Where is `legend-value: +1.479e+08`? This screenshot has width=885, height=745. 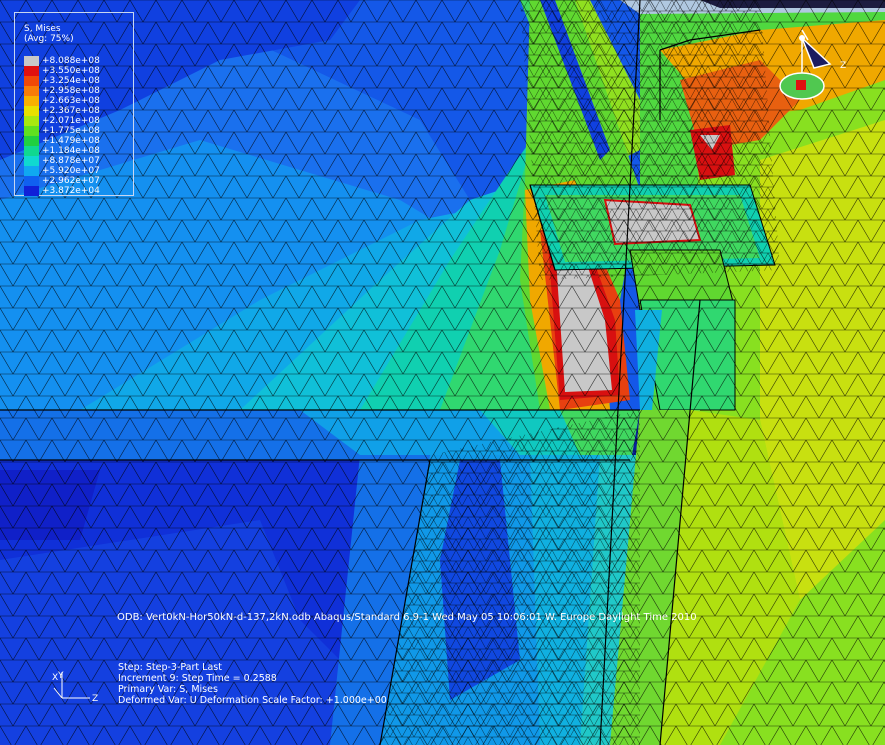 legend-value: +1.479e+08 is located at coordinates (71, 141).